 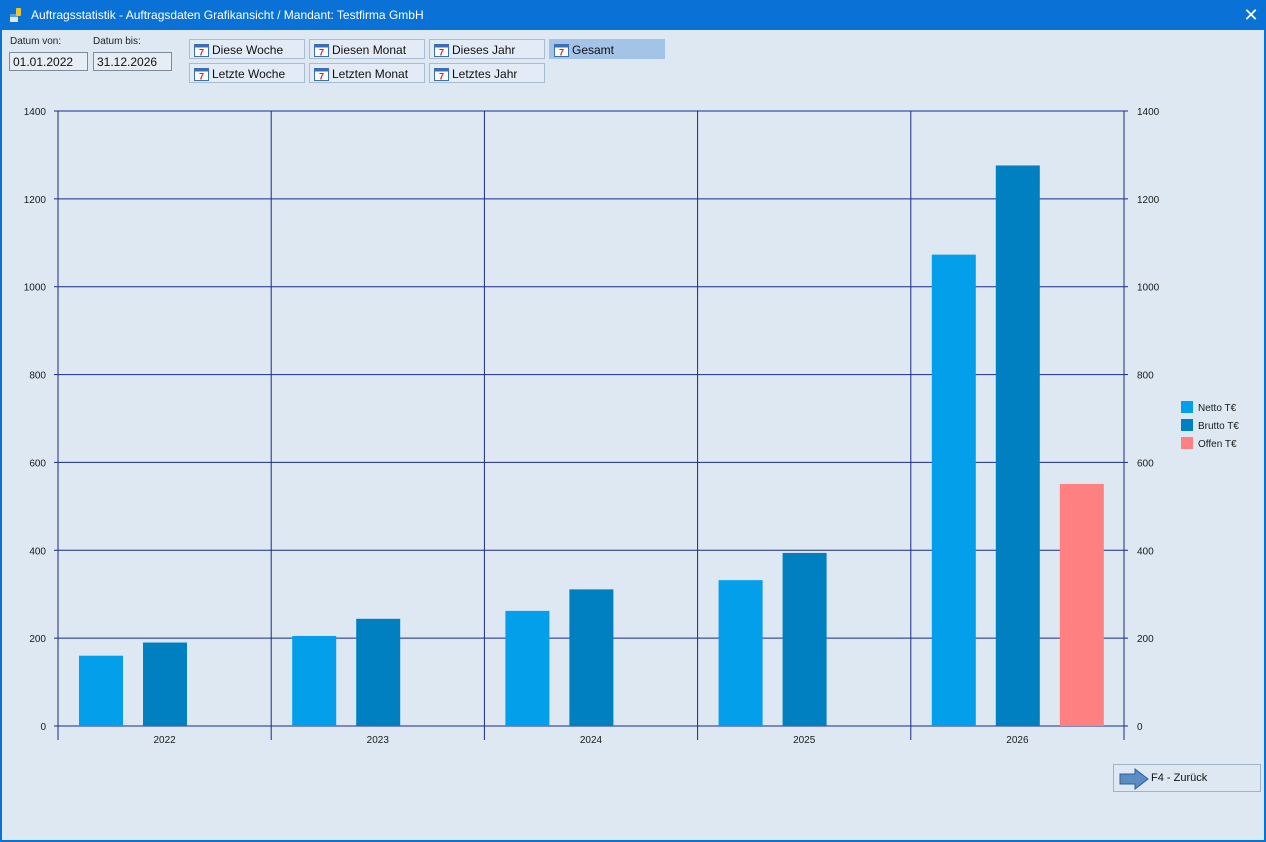 I want to click on y-tick-label-left: 200, so click(x=37, y=639).